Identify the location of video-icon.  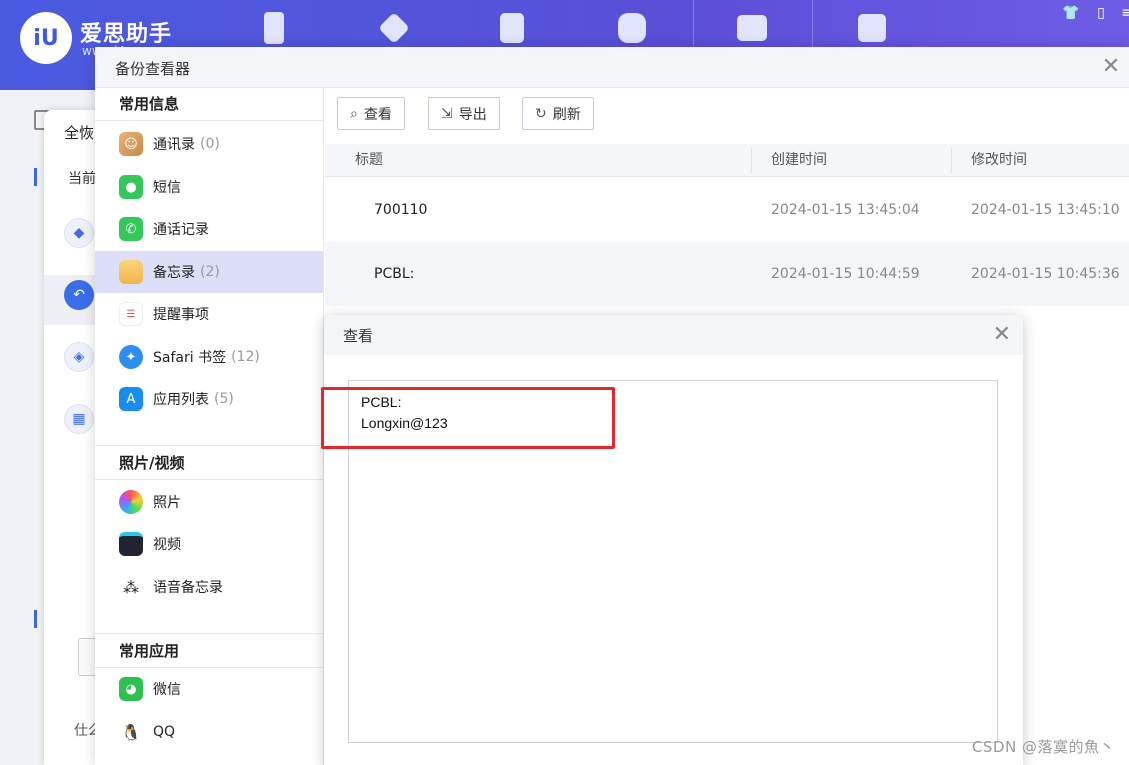
(131, 544).